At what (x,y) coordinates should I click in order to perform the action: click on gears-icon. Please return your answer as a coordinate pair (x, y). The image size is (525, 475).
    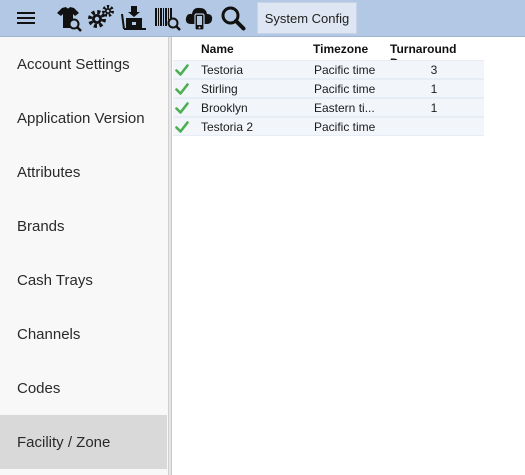
    Looking at the image, I should click on (101, 18).